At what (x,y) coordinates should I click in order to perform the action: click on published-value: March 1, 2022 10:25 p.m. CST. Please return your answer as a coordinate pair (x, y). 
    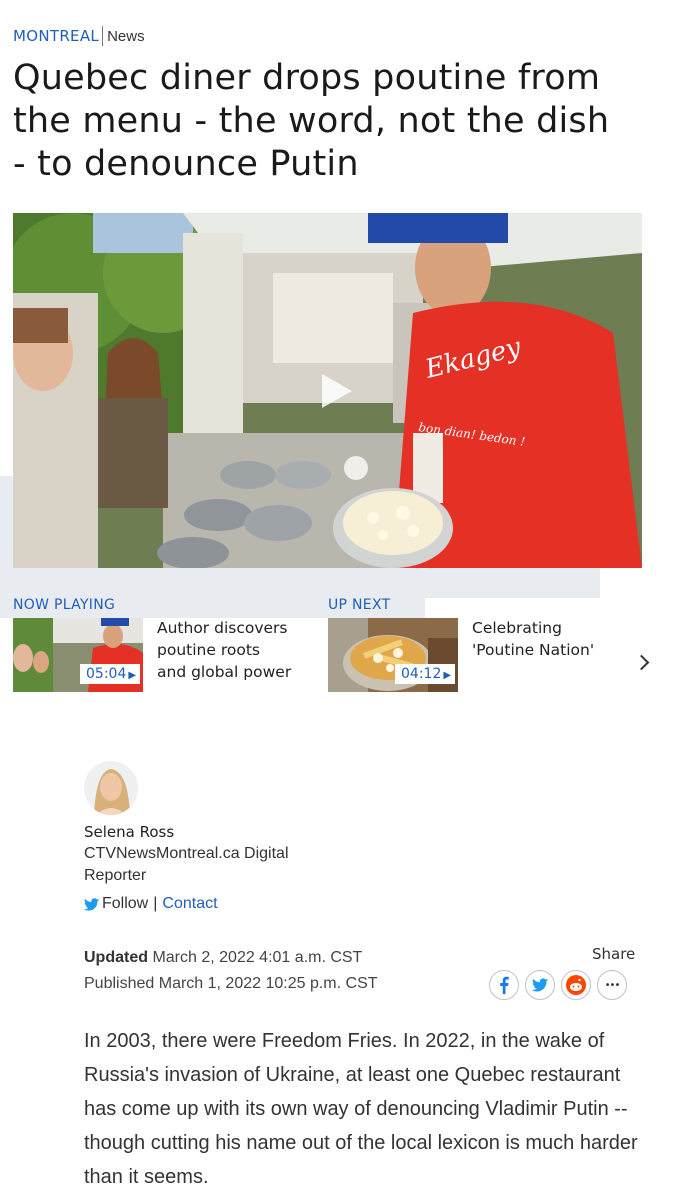
    Looking at the image, I should click on (268, 983).